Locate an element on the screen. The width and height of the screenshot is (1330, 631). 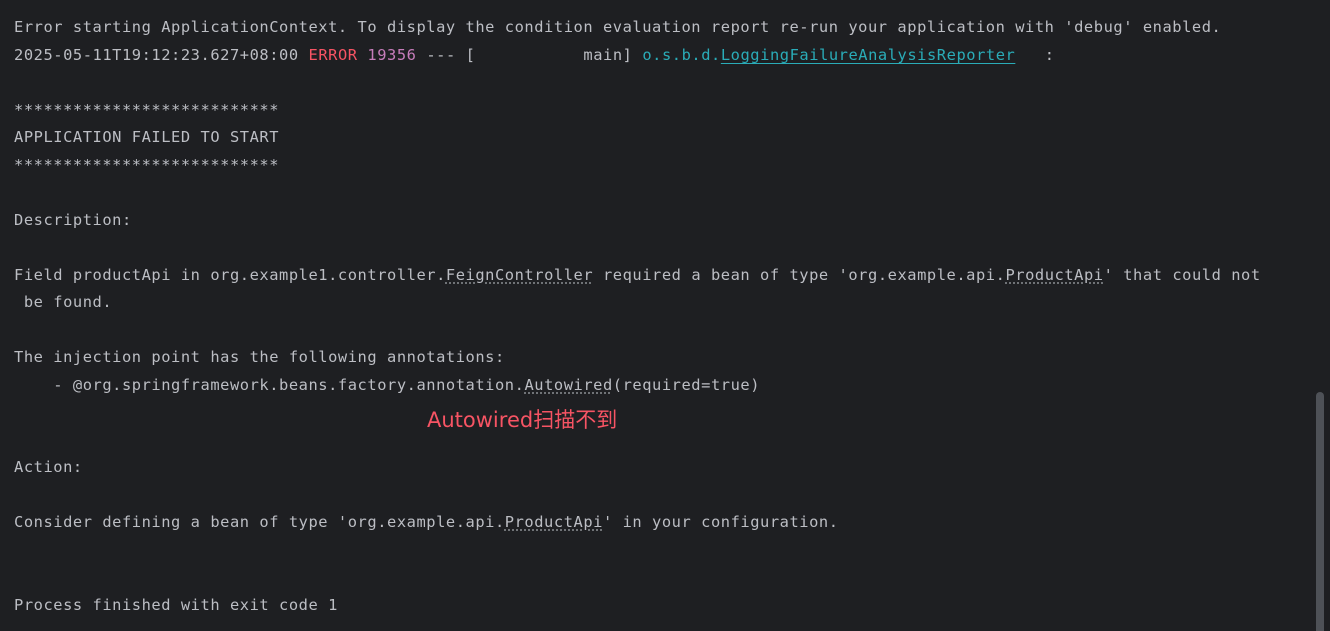
field-line-suffix: ' that could not is located at coordinates (1182, 275).